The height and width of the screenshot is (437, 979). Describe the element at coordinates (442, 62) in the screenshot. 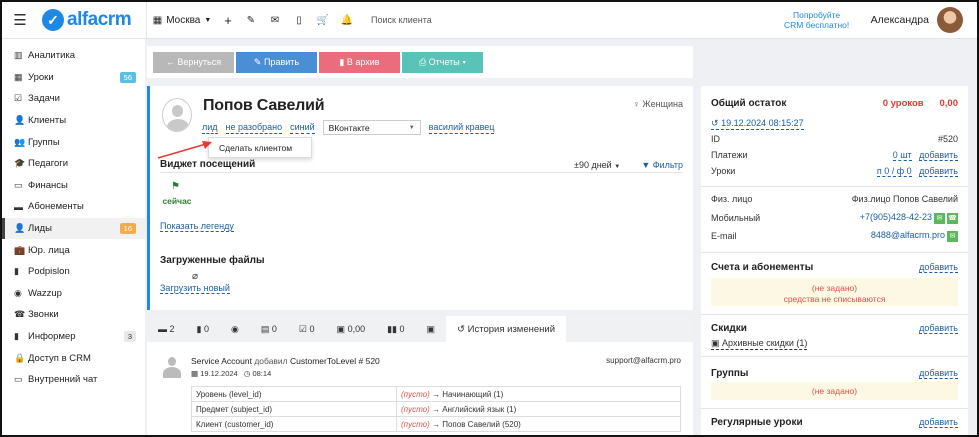

I see `reports-button: ⎙ Отчеты ▾` at that location.